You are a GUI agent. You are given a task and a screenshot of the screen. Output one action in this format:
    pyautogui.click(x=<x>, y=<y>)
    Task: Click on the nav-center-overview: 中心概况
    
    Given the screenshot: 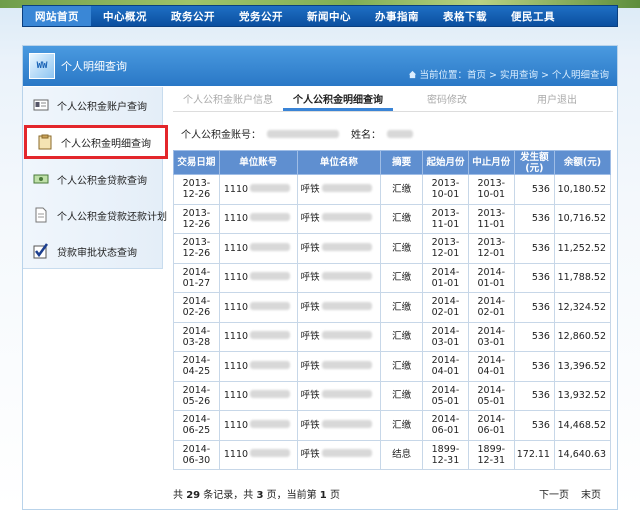 What is the action you would take?
    pyautogui.click(x=125, y=16)
    